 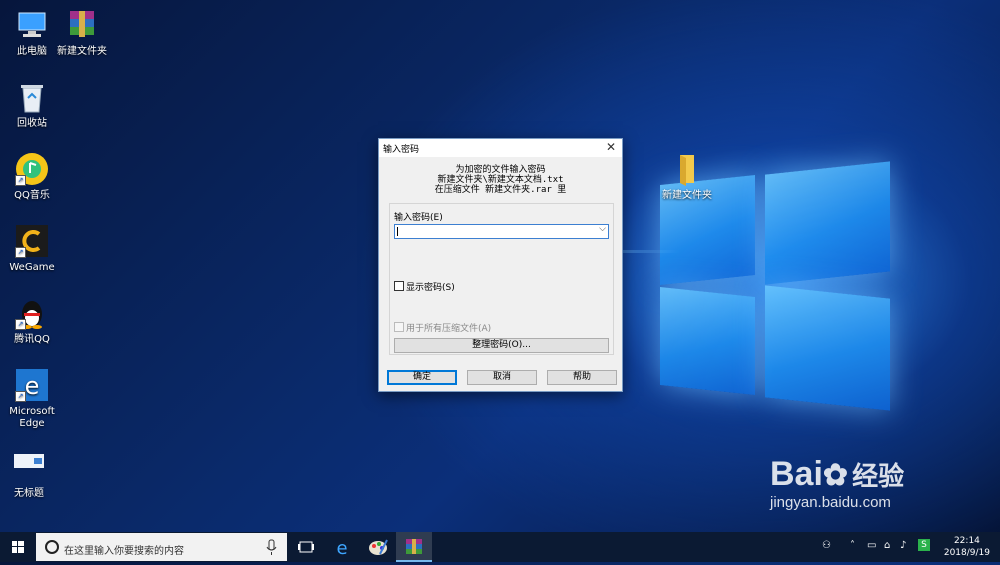 What do you see at coordinates (32, 195) in the screenshot?
I see `desktop-icon-label: QQ音乐` at bounding box center [32, 195].